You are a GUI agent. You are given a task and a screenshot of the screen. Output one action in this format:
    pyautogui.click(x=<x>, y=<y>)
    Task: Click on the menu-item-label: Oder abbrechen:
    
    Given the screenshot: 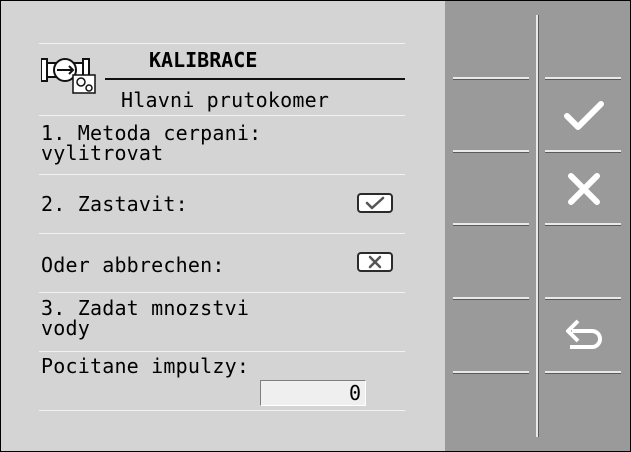 What is the action you would take?
    pyautogui.click(x=133, y=265)
    